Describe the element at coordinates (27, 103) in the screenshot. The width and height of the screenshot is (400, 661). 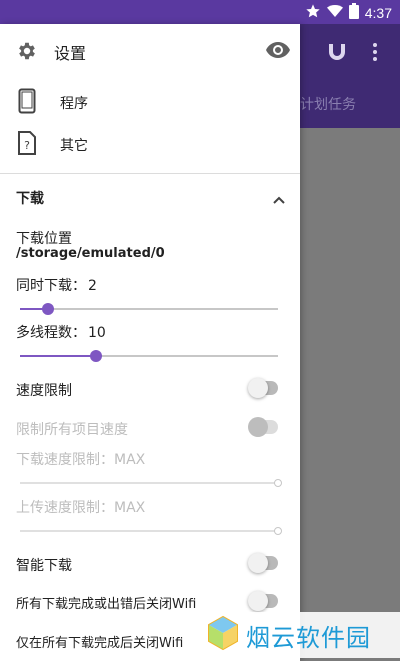
I see `phone-icon` at that location.